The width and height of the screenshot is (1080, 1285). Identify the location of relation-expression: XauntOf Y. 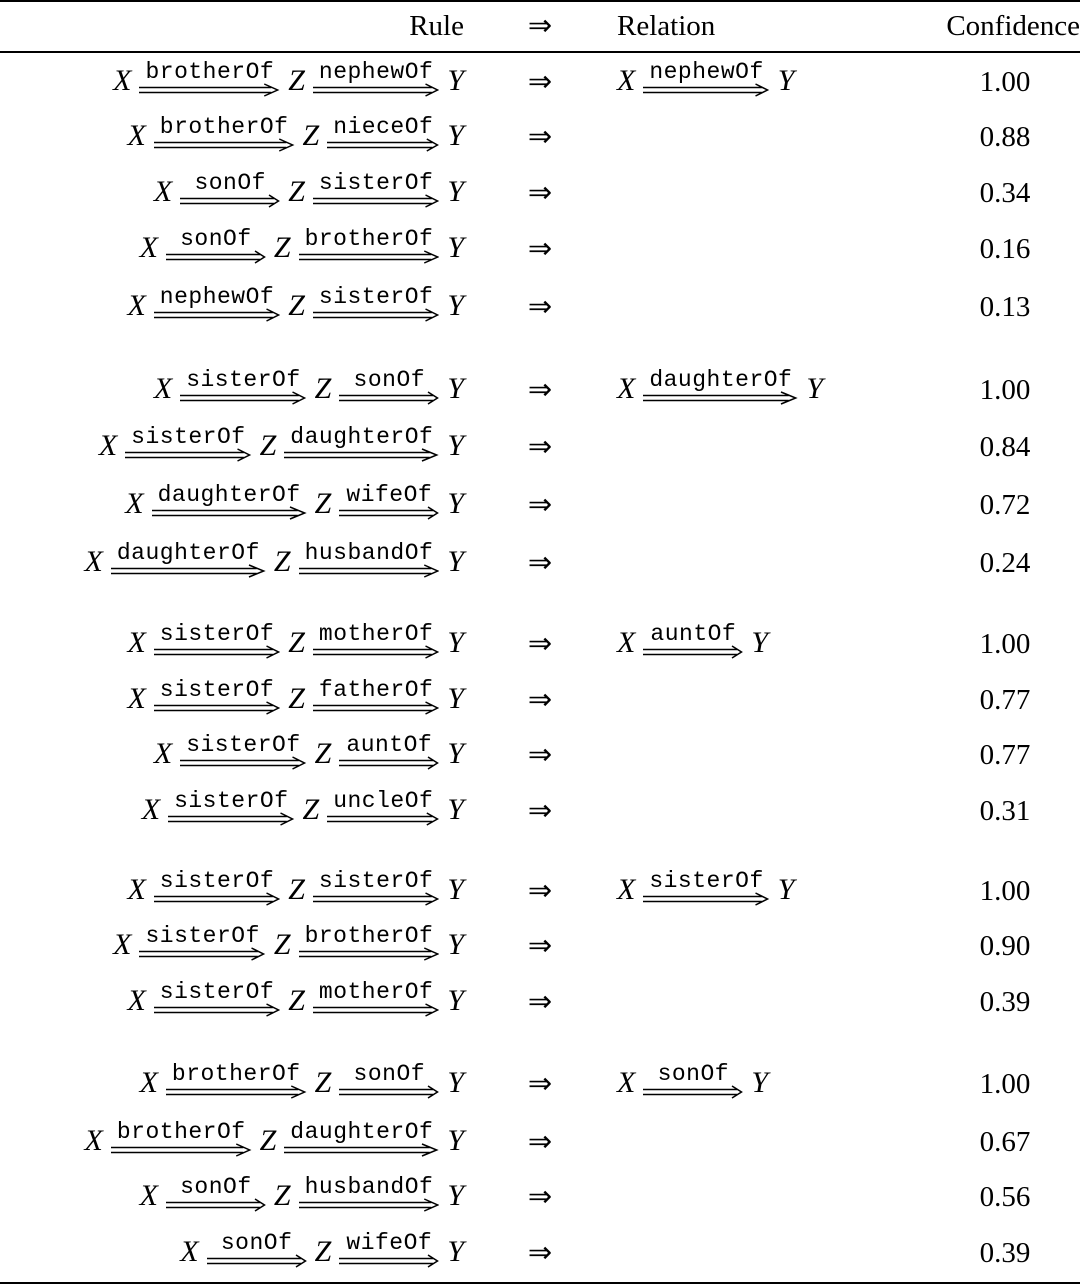
(692, 641).